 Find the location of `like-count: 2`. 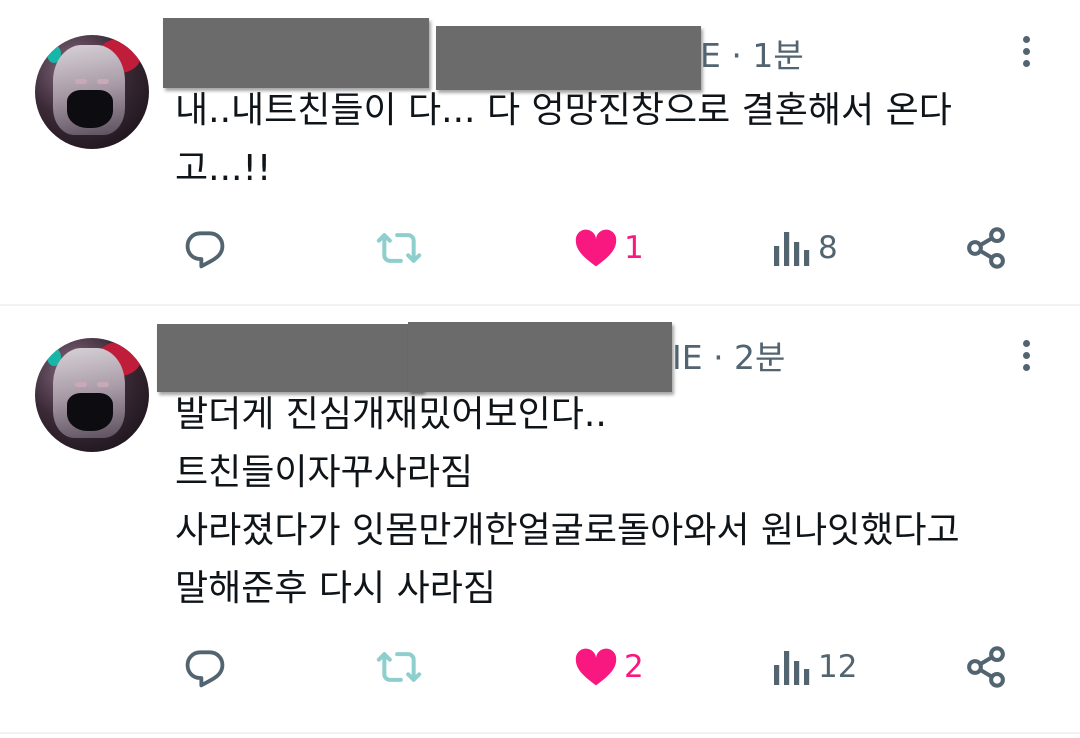

like-count: 2 is located at coordinates (634, 667).